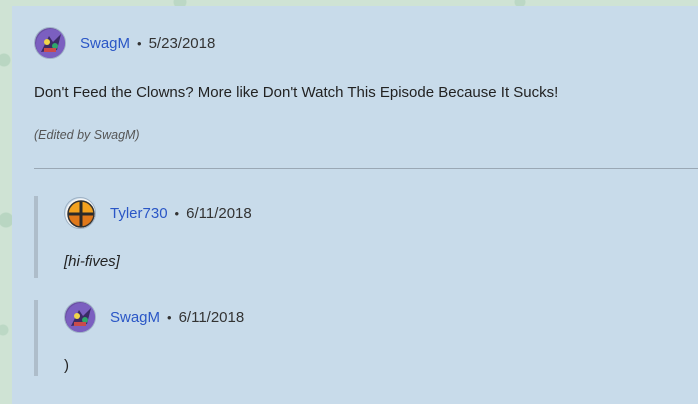 The width and height of the screenshot is (698, 404). Describe the element at coordinates (66, 365) in the screenshot. I see `reply-text: )` at that location.